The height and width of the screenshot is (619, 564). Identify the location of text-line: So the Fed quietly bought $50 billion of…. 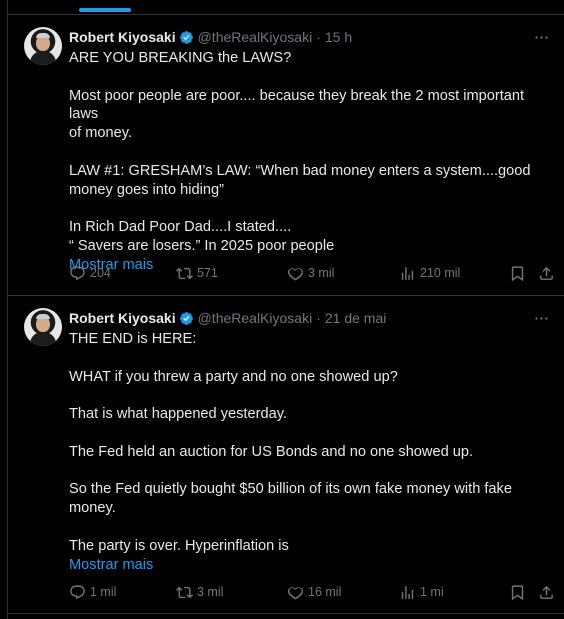
(290, 489).